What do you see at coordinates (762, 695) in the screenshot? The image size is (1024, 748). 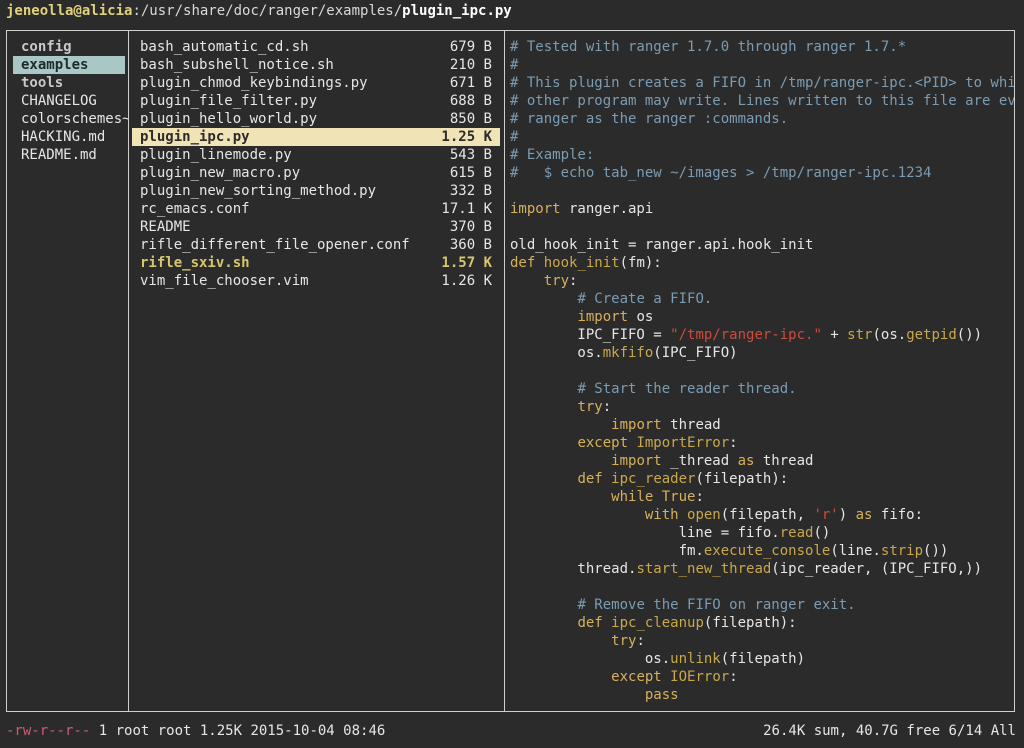 I see `code-line: pass` at bounding box center [762, 695].